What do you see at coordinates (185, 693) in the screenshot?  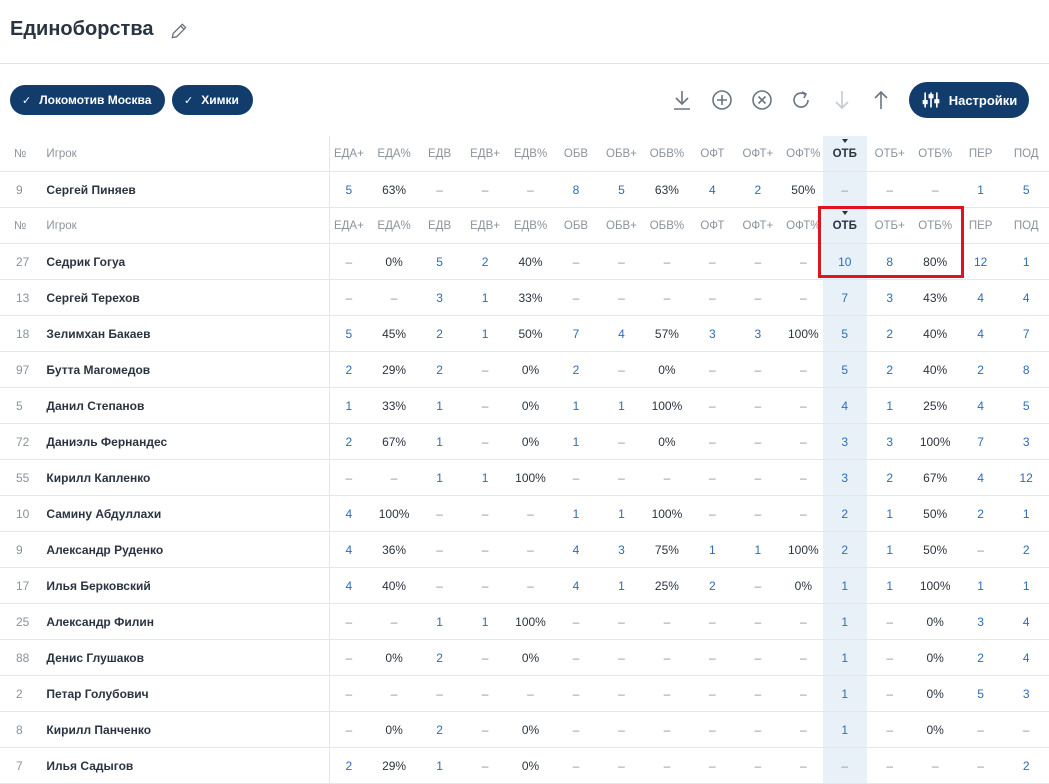 I see `player-name: Петар Голубович` at bounding box center [185, 693].